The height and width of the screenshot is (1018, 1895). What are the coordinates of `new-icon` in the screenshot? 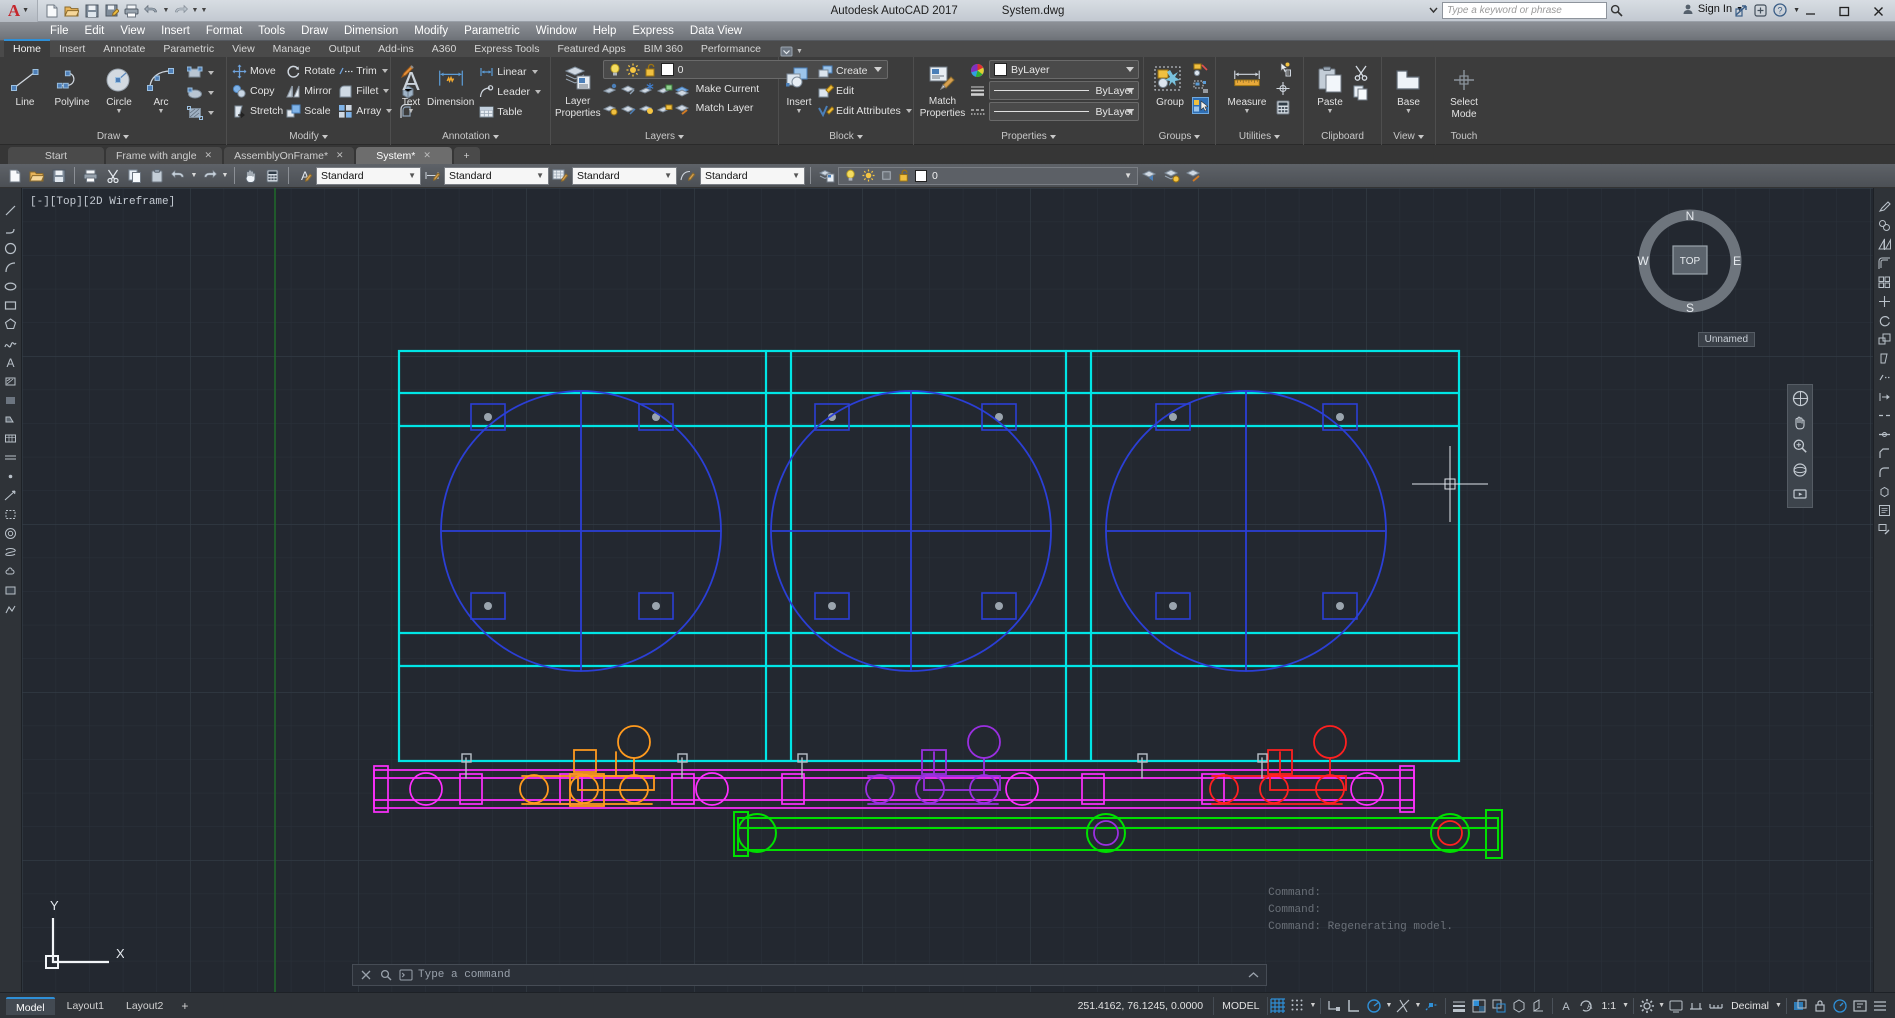 It's located at (14, 176).